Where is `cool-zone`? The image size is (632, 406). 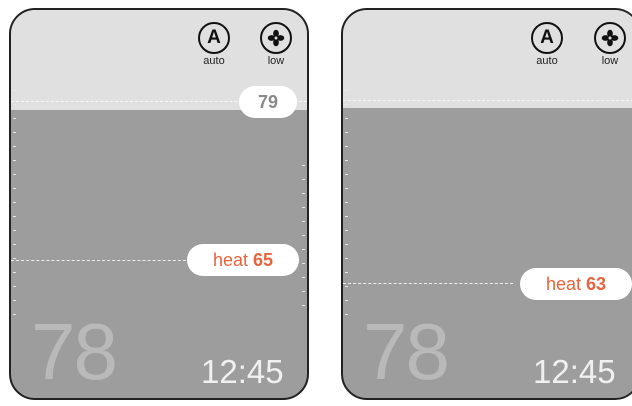
cool-zone is located at coordinates (487, 59).